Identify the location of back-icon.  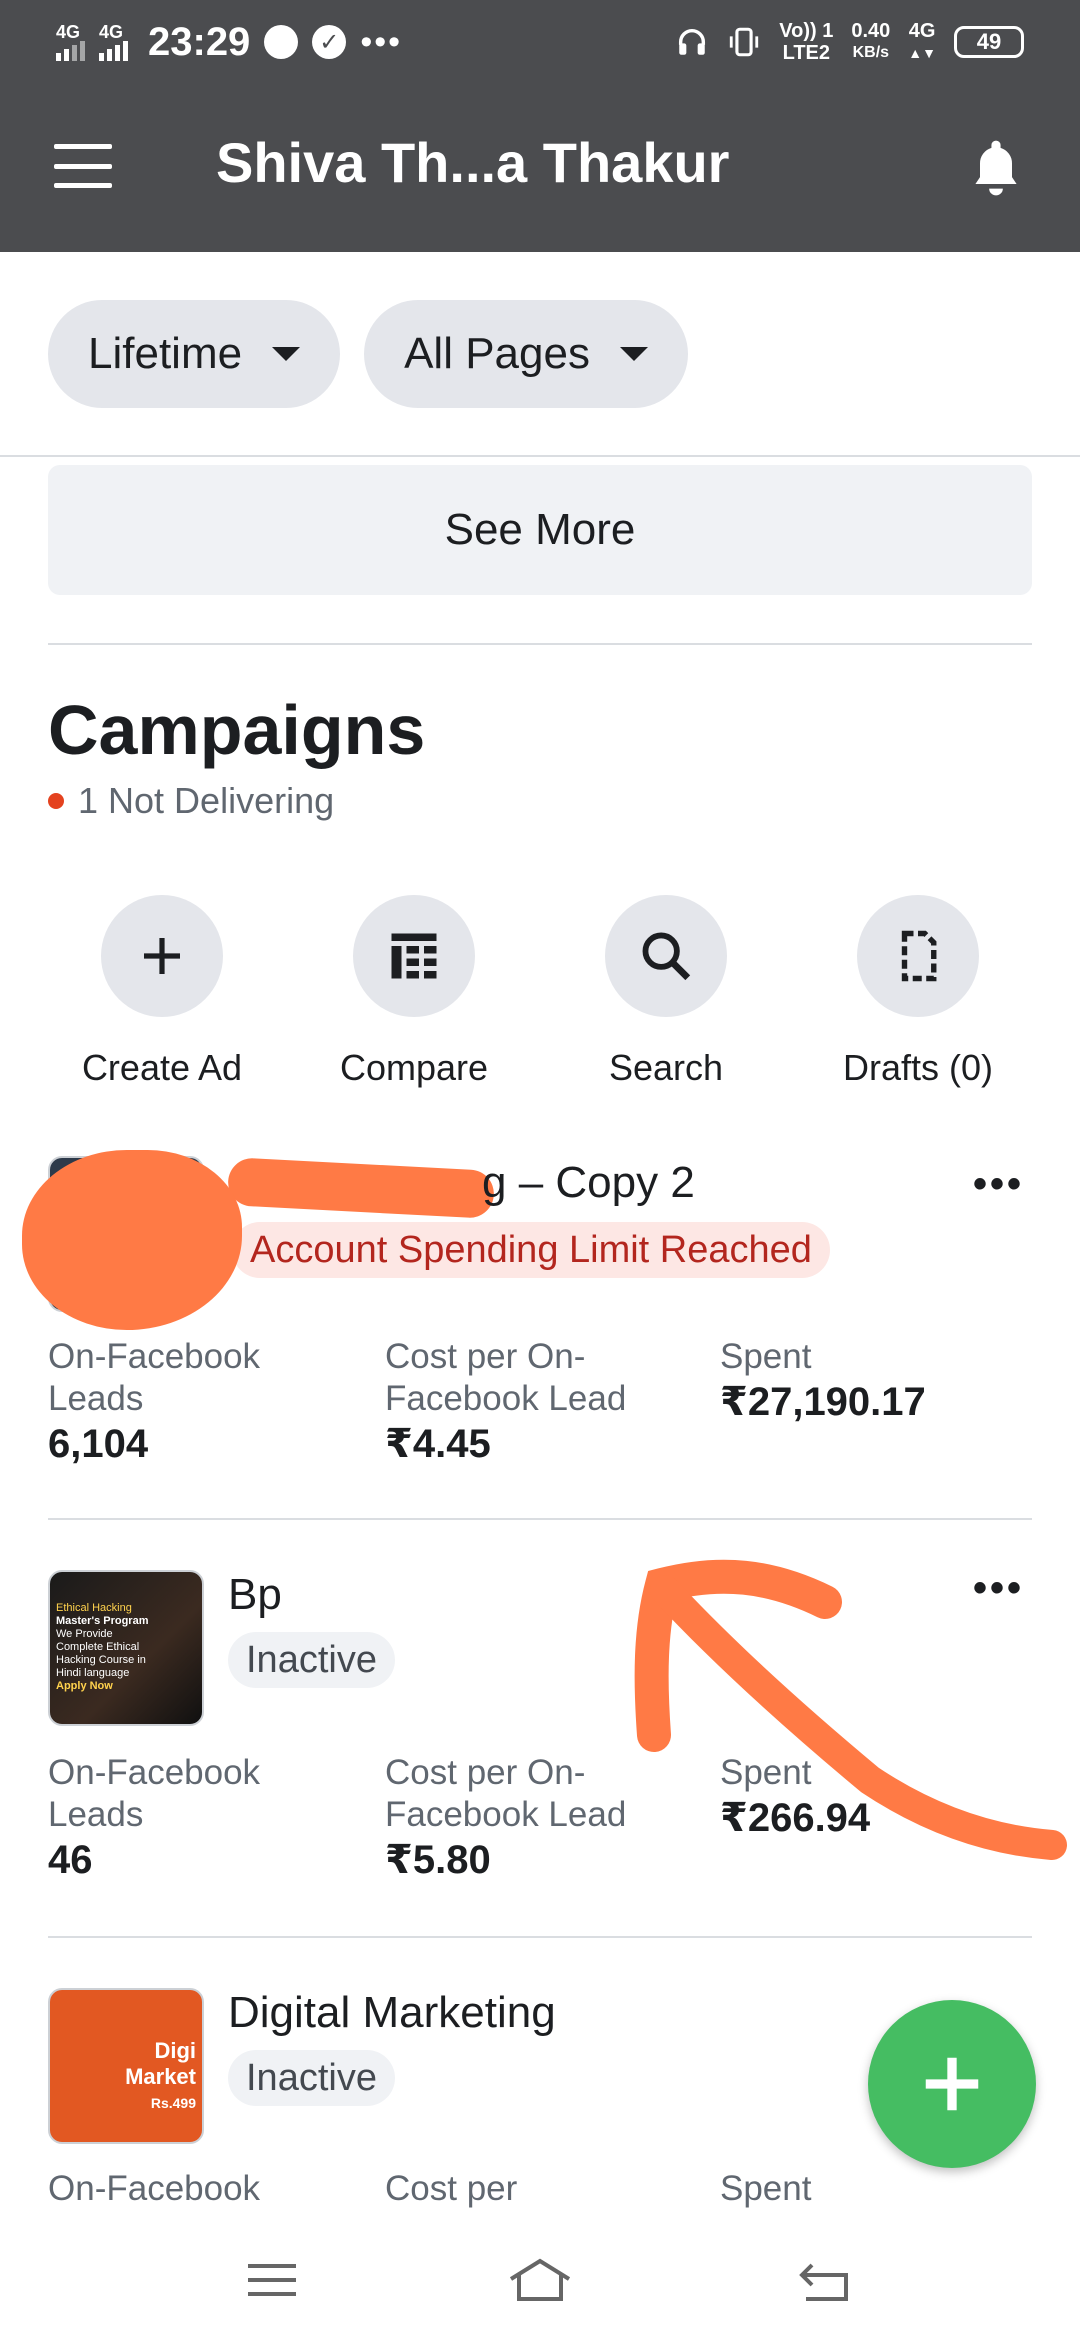
(823, 2282).